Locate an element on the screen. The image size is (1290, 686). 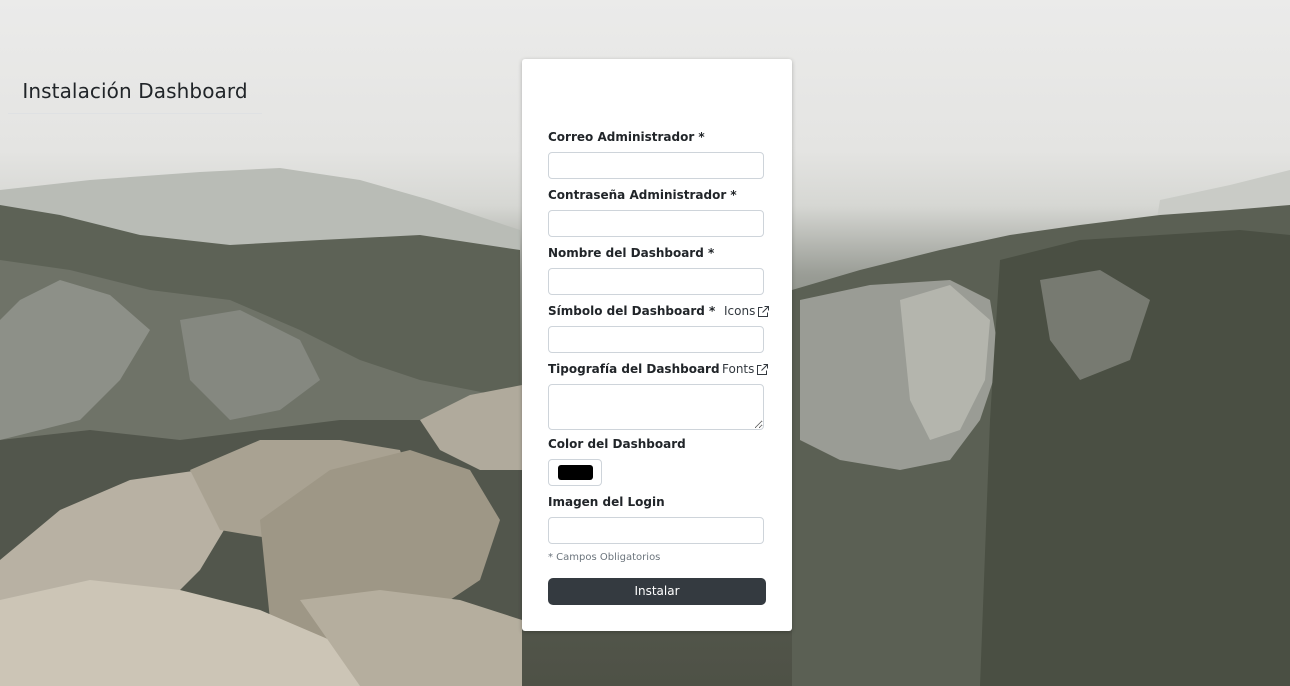
dashboard-name-label: Nombre del Dashboard * is located at coordinates (631, 253).